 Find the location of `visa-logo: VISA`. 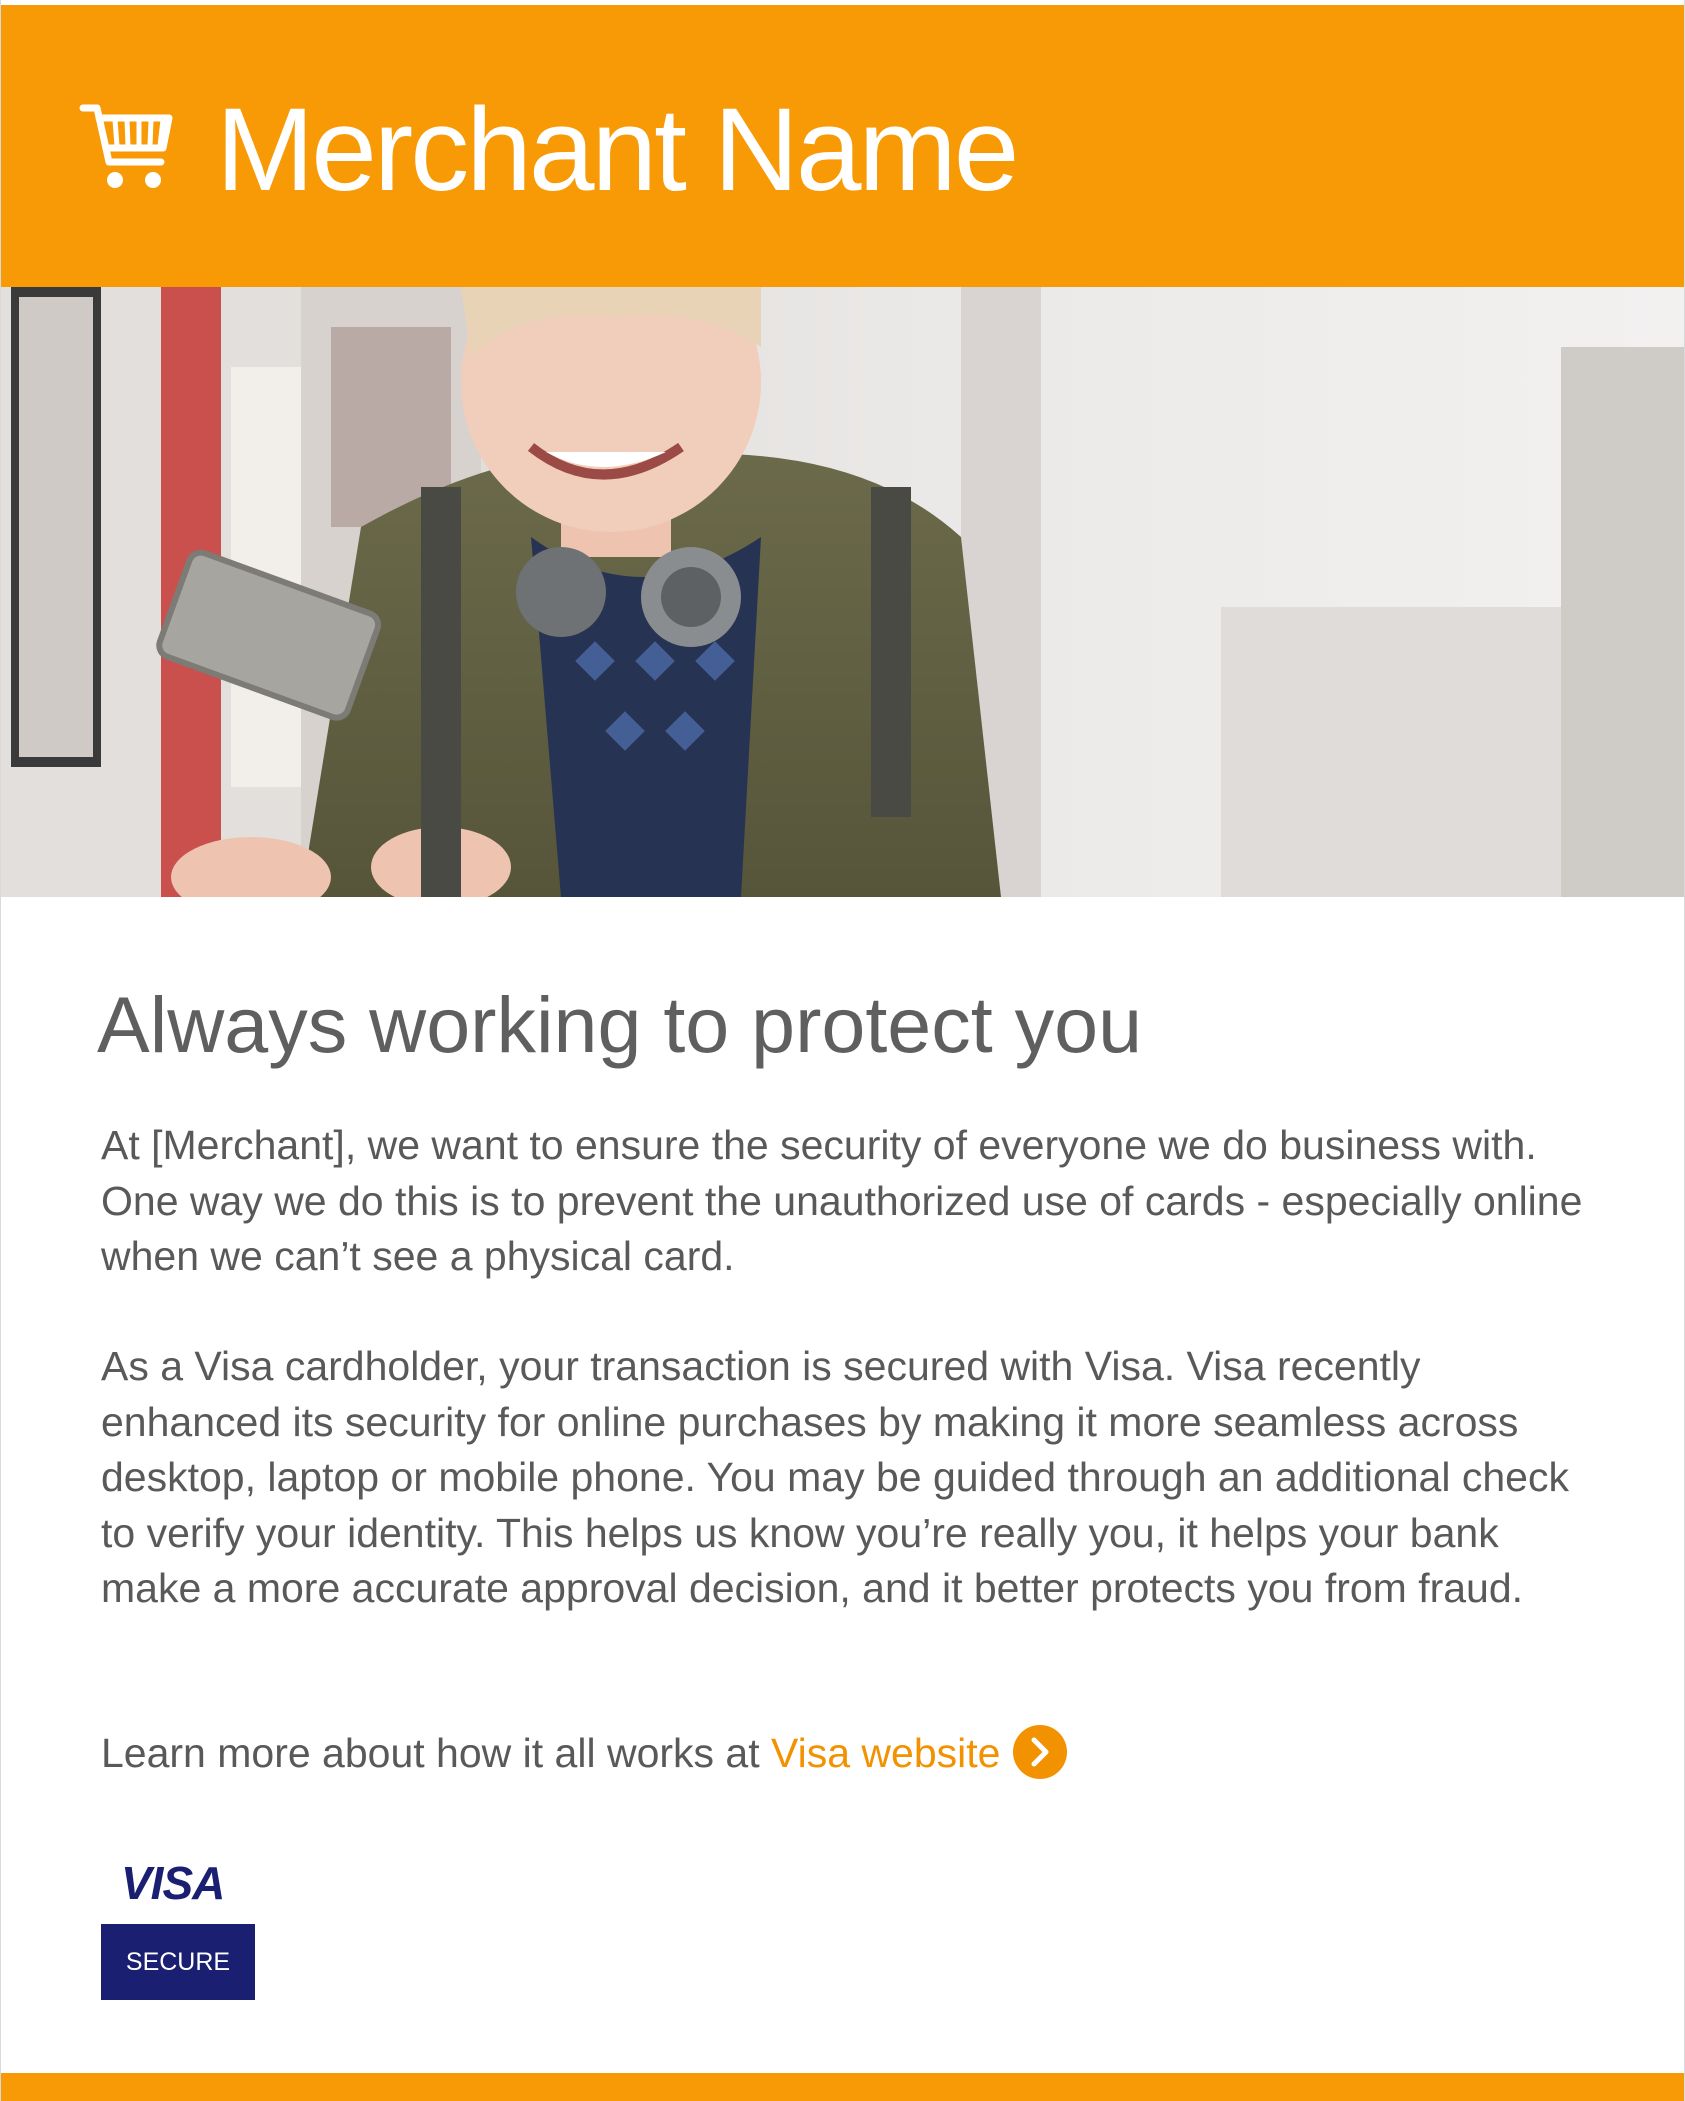

visa-logo: VISA is located at coordinates (173, 1883).